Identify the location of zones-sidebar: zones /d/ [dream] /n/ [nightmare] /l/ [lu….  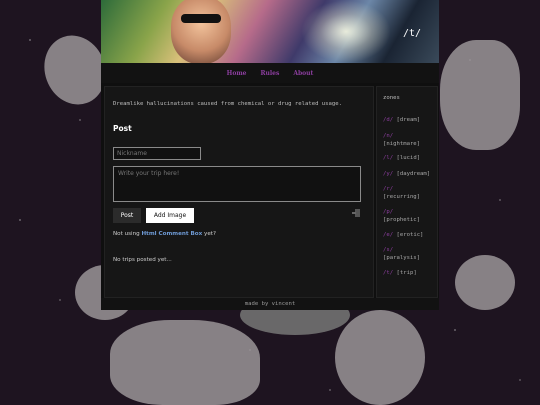
(407, 192).